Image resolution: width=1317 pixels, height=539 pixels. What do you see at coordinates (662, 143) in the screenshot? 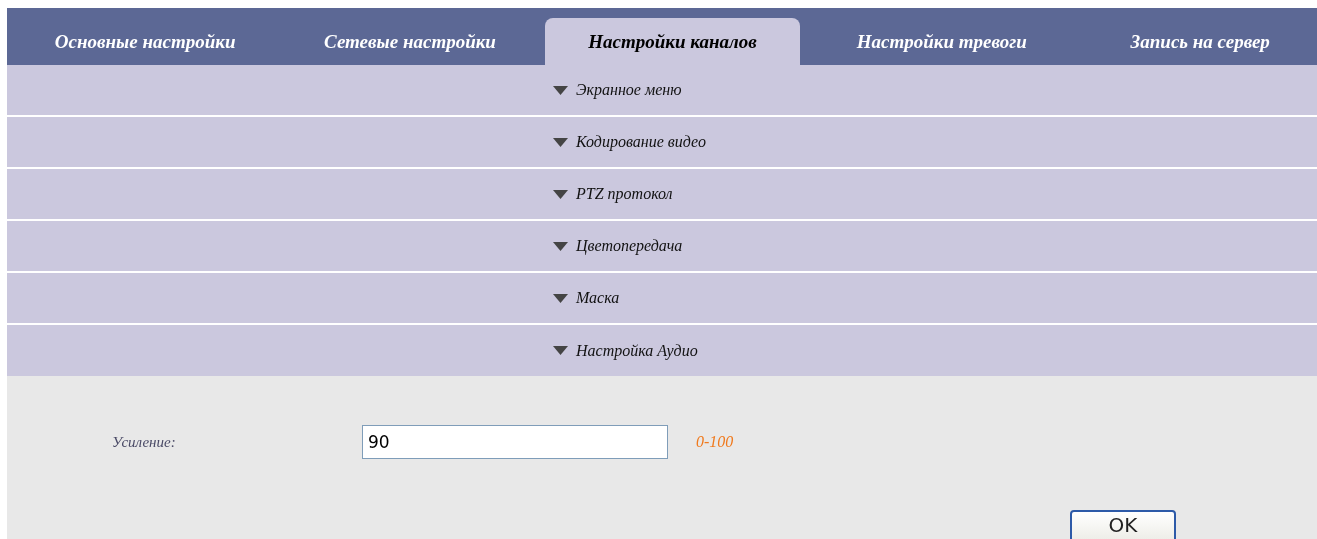
I see `section-header: Кодирование видео` at bounding box center [662, 143].